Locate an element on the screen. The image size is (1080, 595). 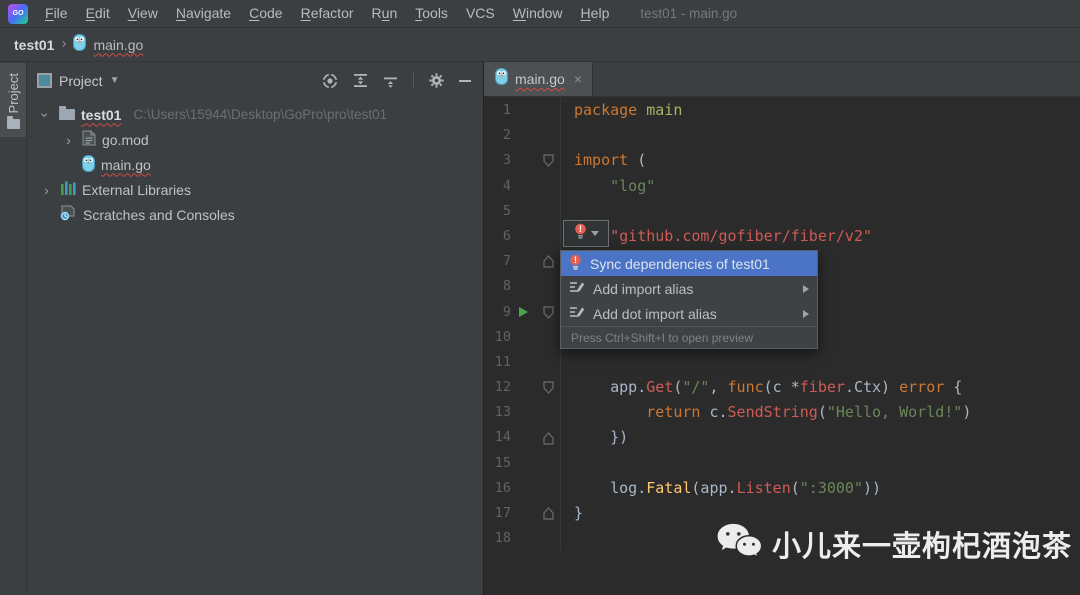
gomod-file-icon is located at coordinates (89, 139).